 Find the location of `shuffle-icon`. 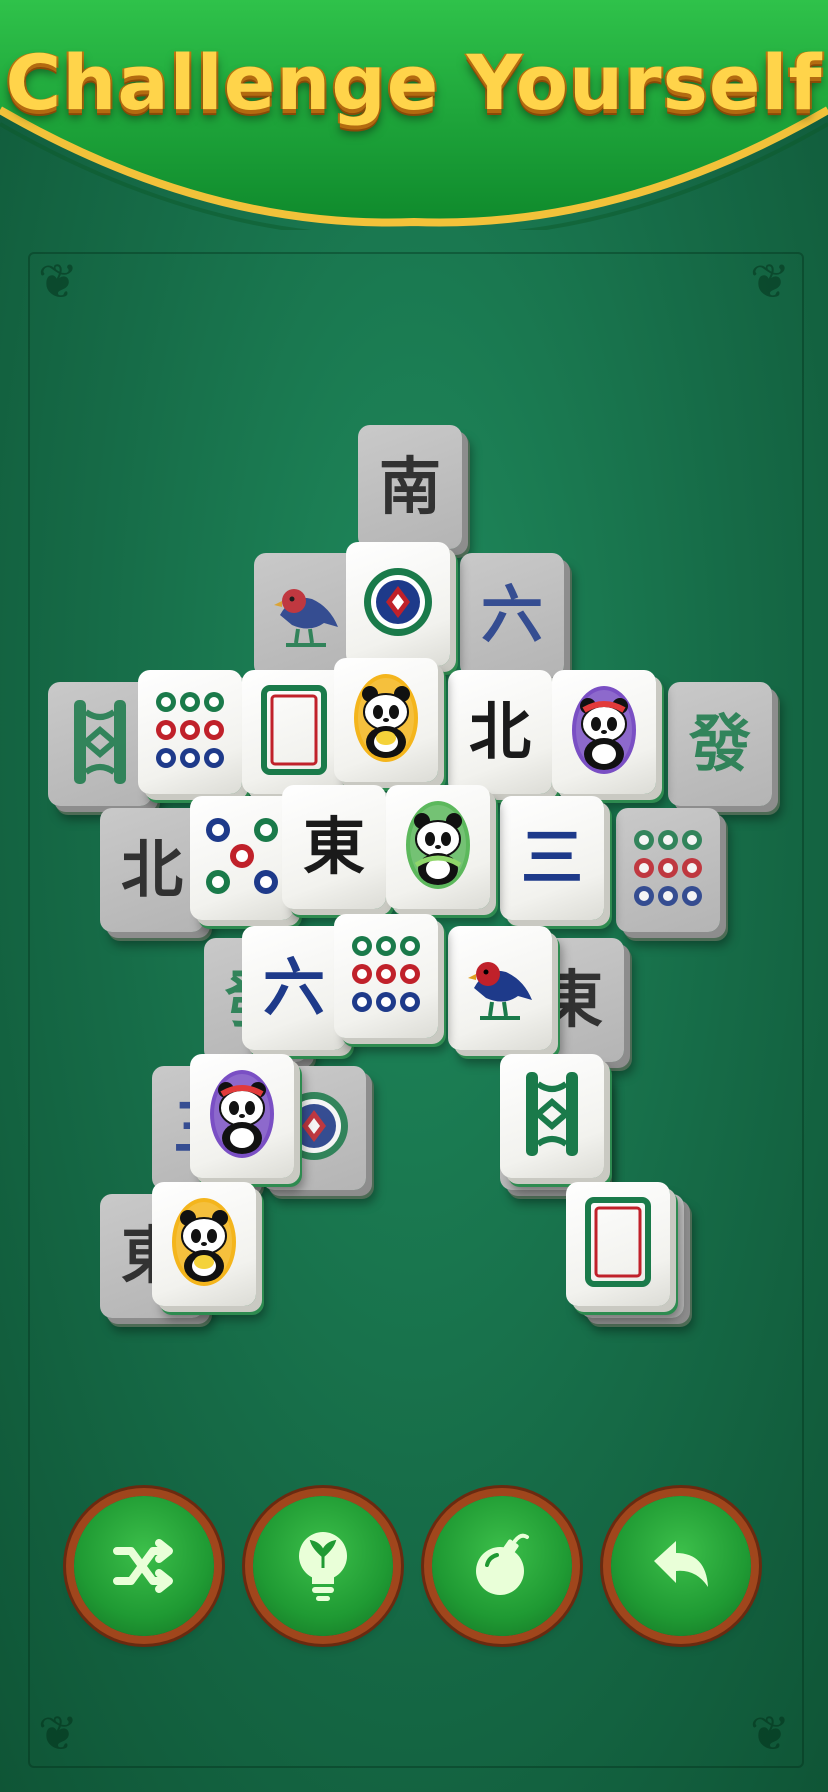

shuffle-icon is located at coordinates (143, 1566).